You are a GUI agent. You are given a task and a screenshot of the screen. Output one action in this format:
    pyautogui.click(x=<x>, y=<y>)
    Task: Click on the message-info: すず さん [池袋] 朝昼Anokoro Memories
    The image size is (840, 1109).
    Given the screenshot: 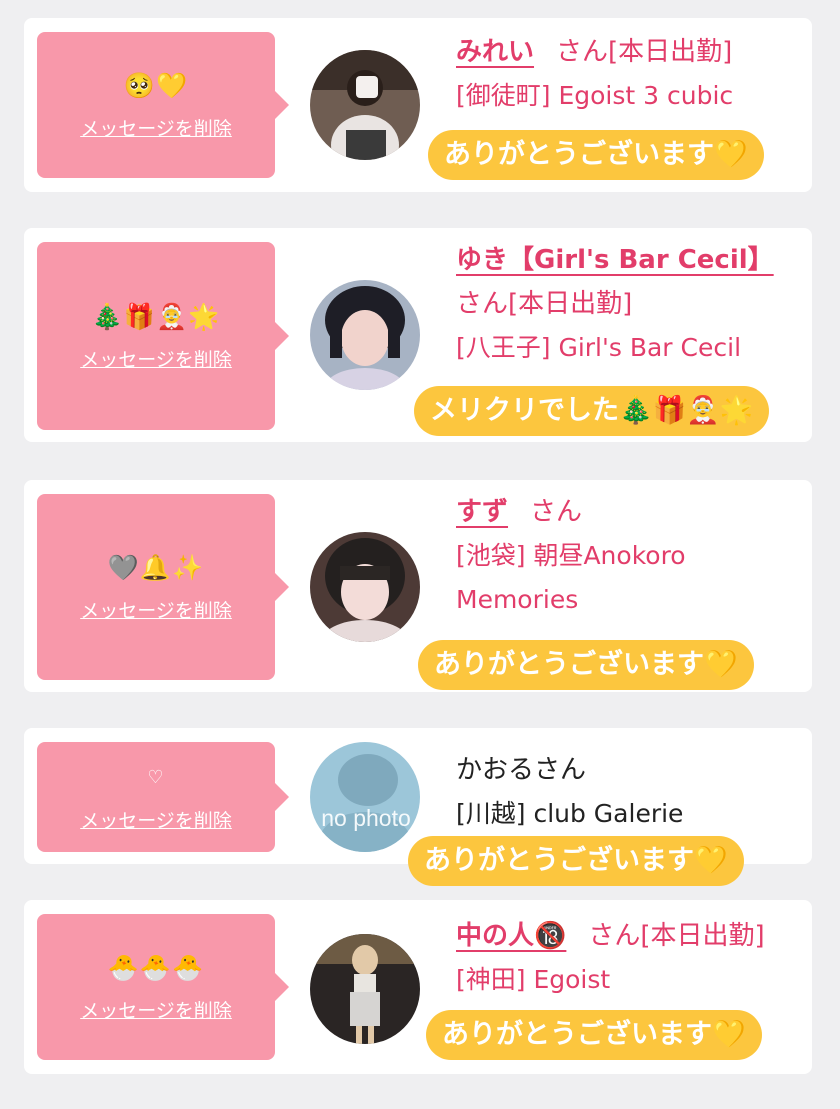 What is the action you would take?
    pyautogui.click(x=624, y=556)
    